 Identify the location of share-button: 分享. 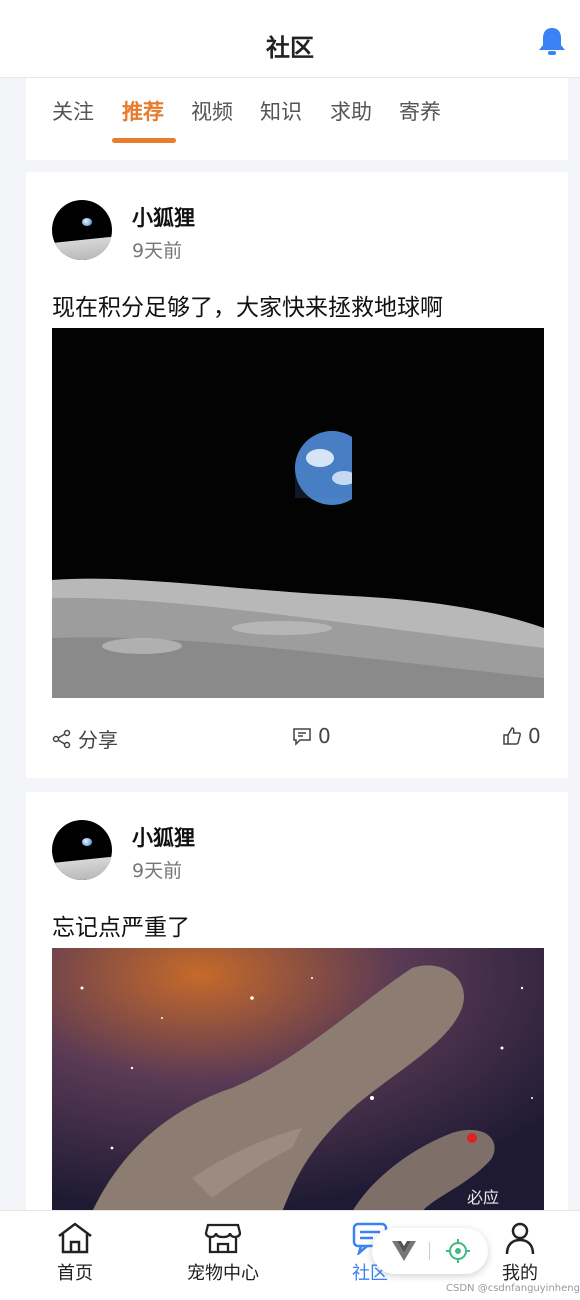
(85, 738).